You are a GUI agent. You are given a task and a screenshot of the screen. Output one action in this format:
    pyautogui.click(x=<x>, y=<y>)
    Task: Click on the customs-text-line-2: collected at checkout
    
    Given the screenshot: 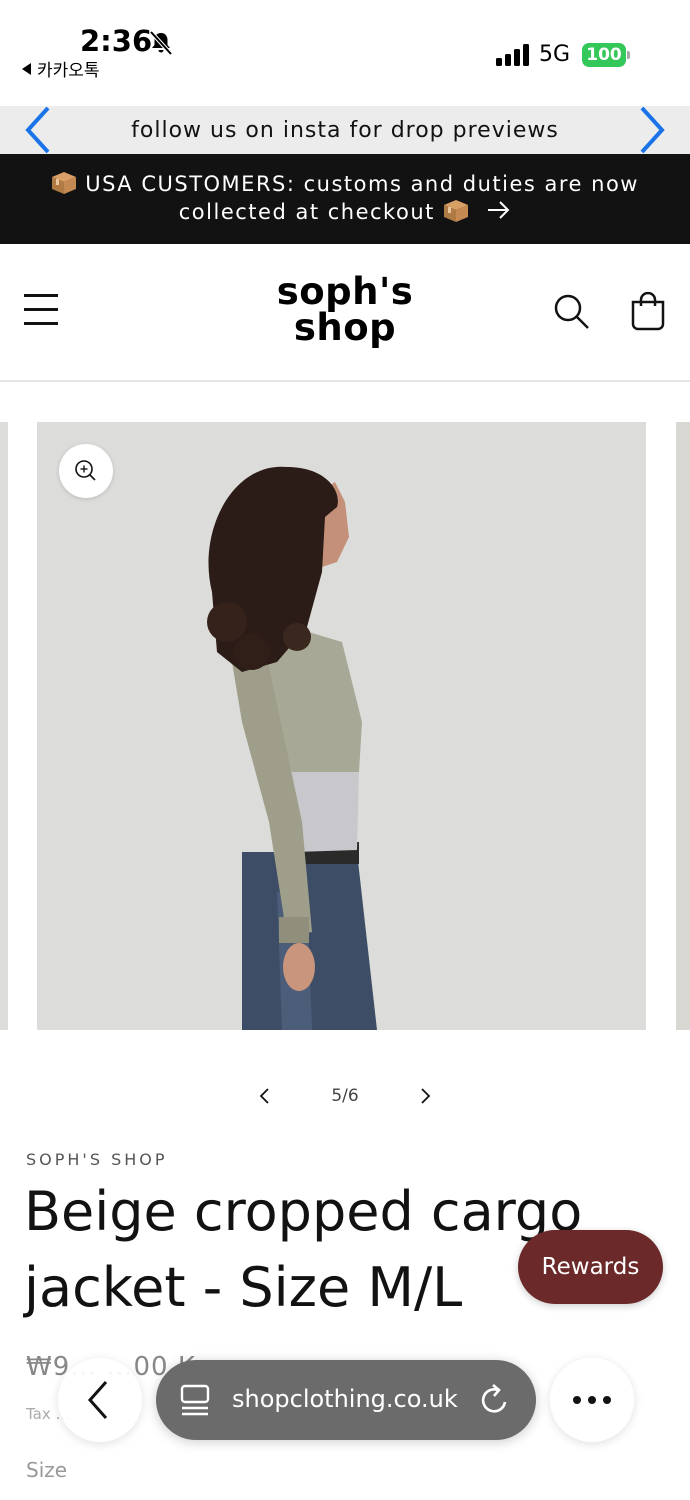 What is the action you would take?
    pyautogui.click(x=306, y=212)
    